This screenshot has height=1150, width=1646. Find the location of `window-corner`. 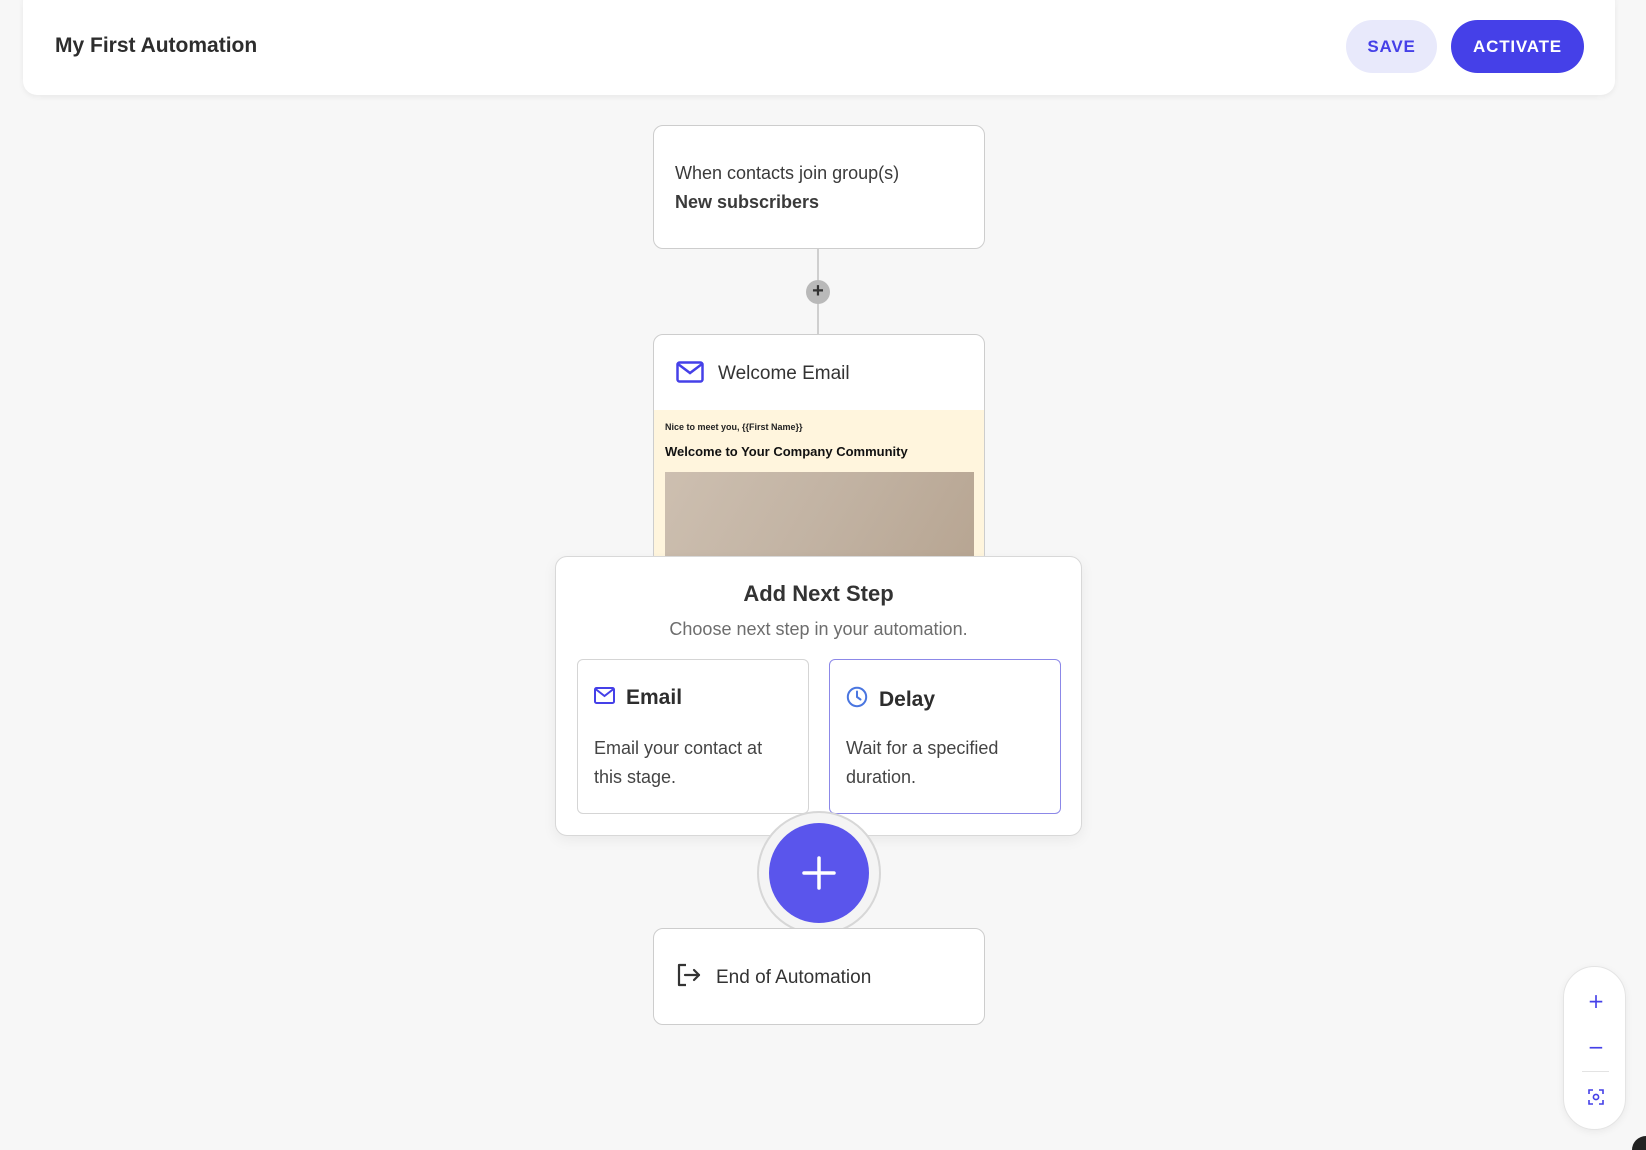

window-corner is located at coordinates (1639, 1143).